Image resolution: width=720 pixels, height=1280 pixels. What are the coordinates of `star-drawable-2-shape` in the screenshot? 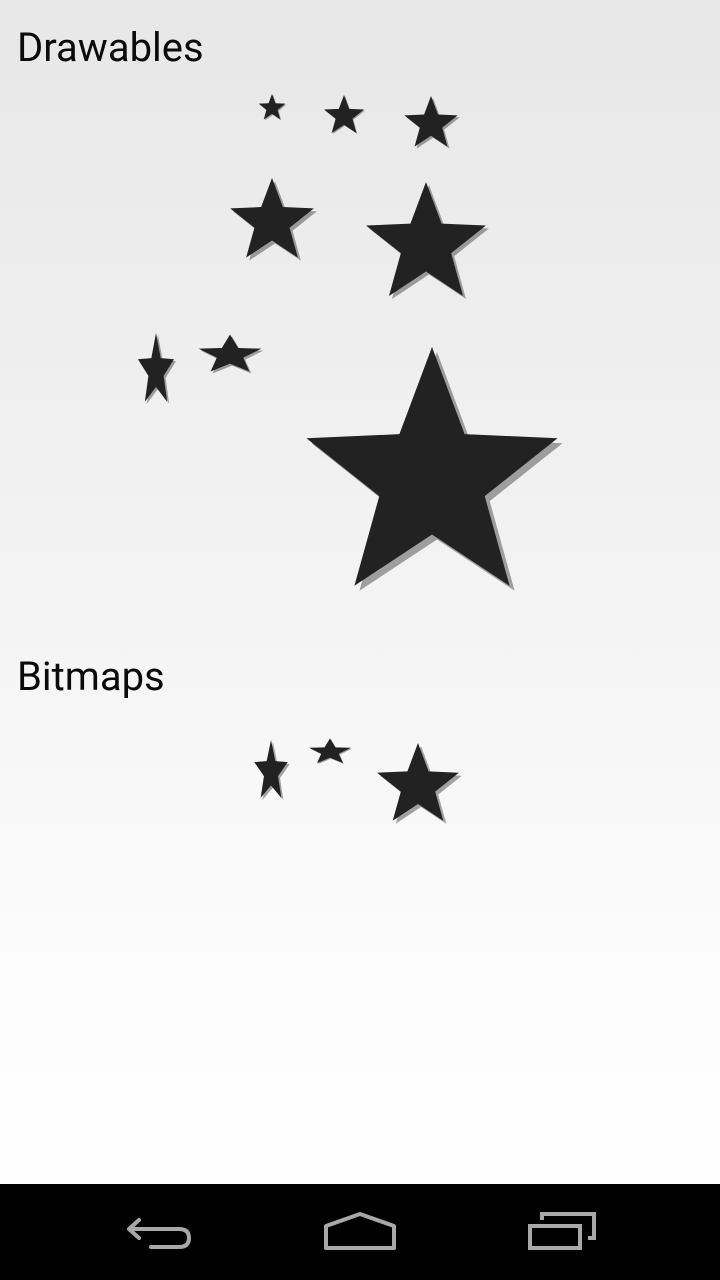 It's located at (344, 114).